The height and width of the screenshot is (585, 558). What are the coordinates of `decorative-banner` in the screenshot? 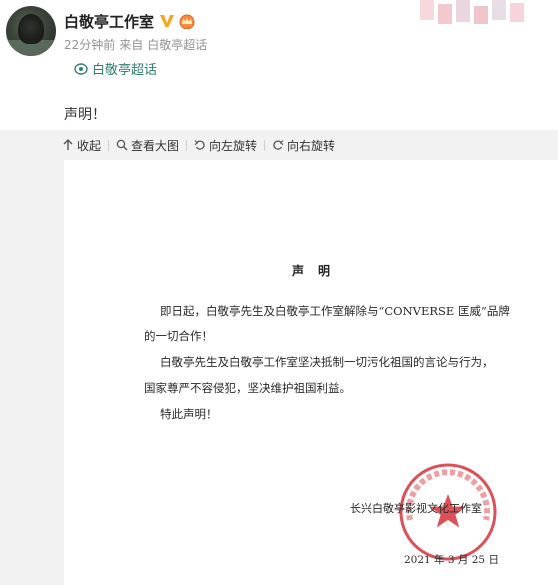 It's located at (472, 12).